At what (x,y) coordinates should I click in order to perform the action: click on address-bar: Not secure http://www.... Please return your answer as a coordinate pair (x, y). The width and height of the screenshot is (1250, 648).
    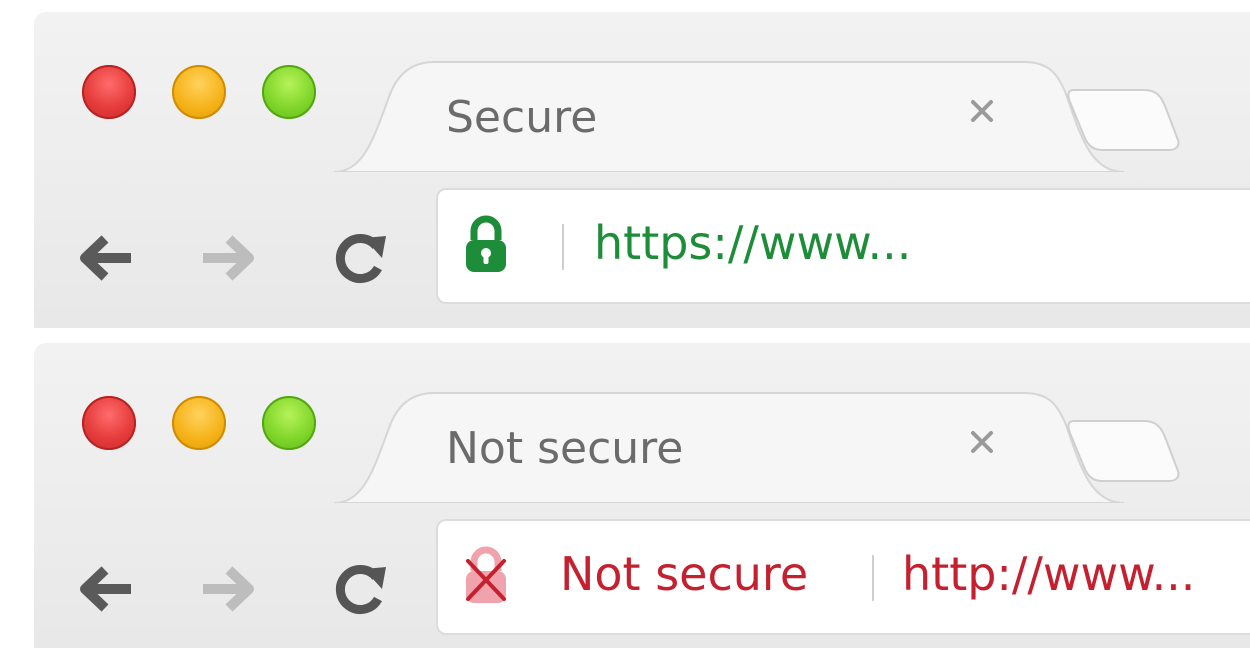
    Looking at the image, I should click on (843, 577).